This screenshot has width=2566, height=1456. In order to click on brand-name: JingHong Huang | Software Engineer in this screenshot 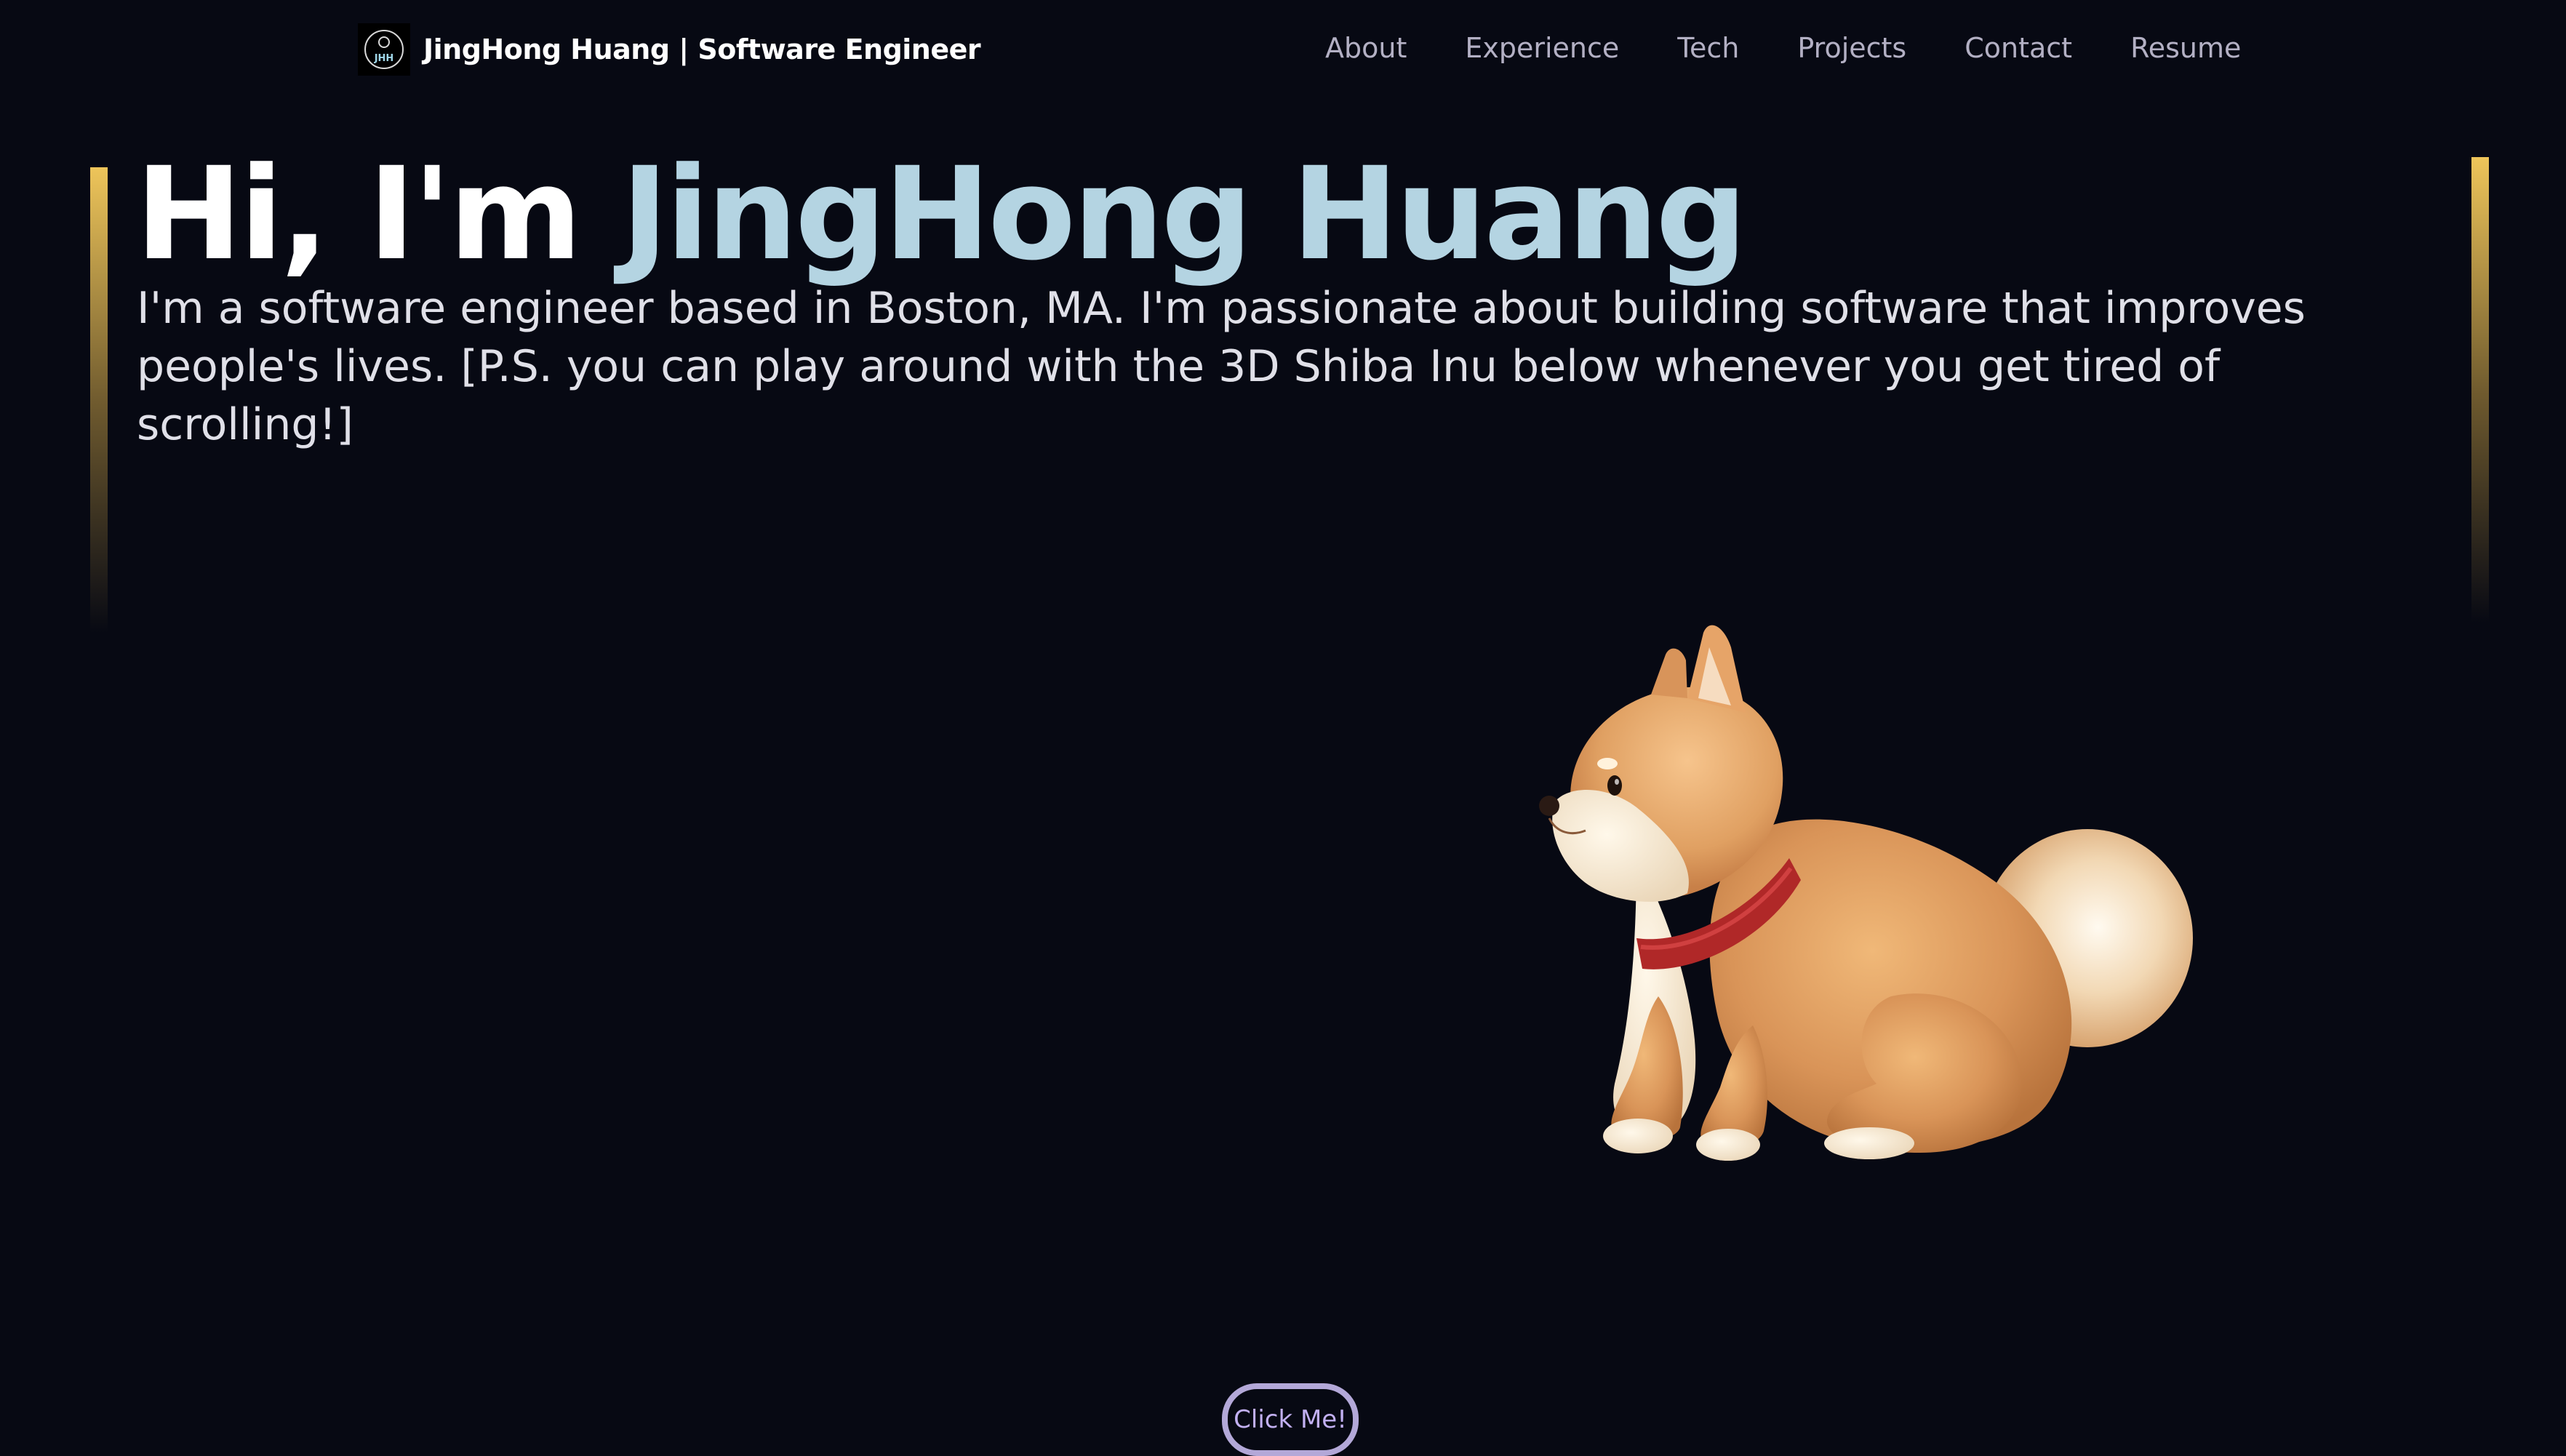, I will do `click(702, 49)`.